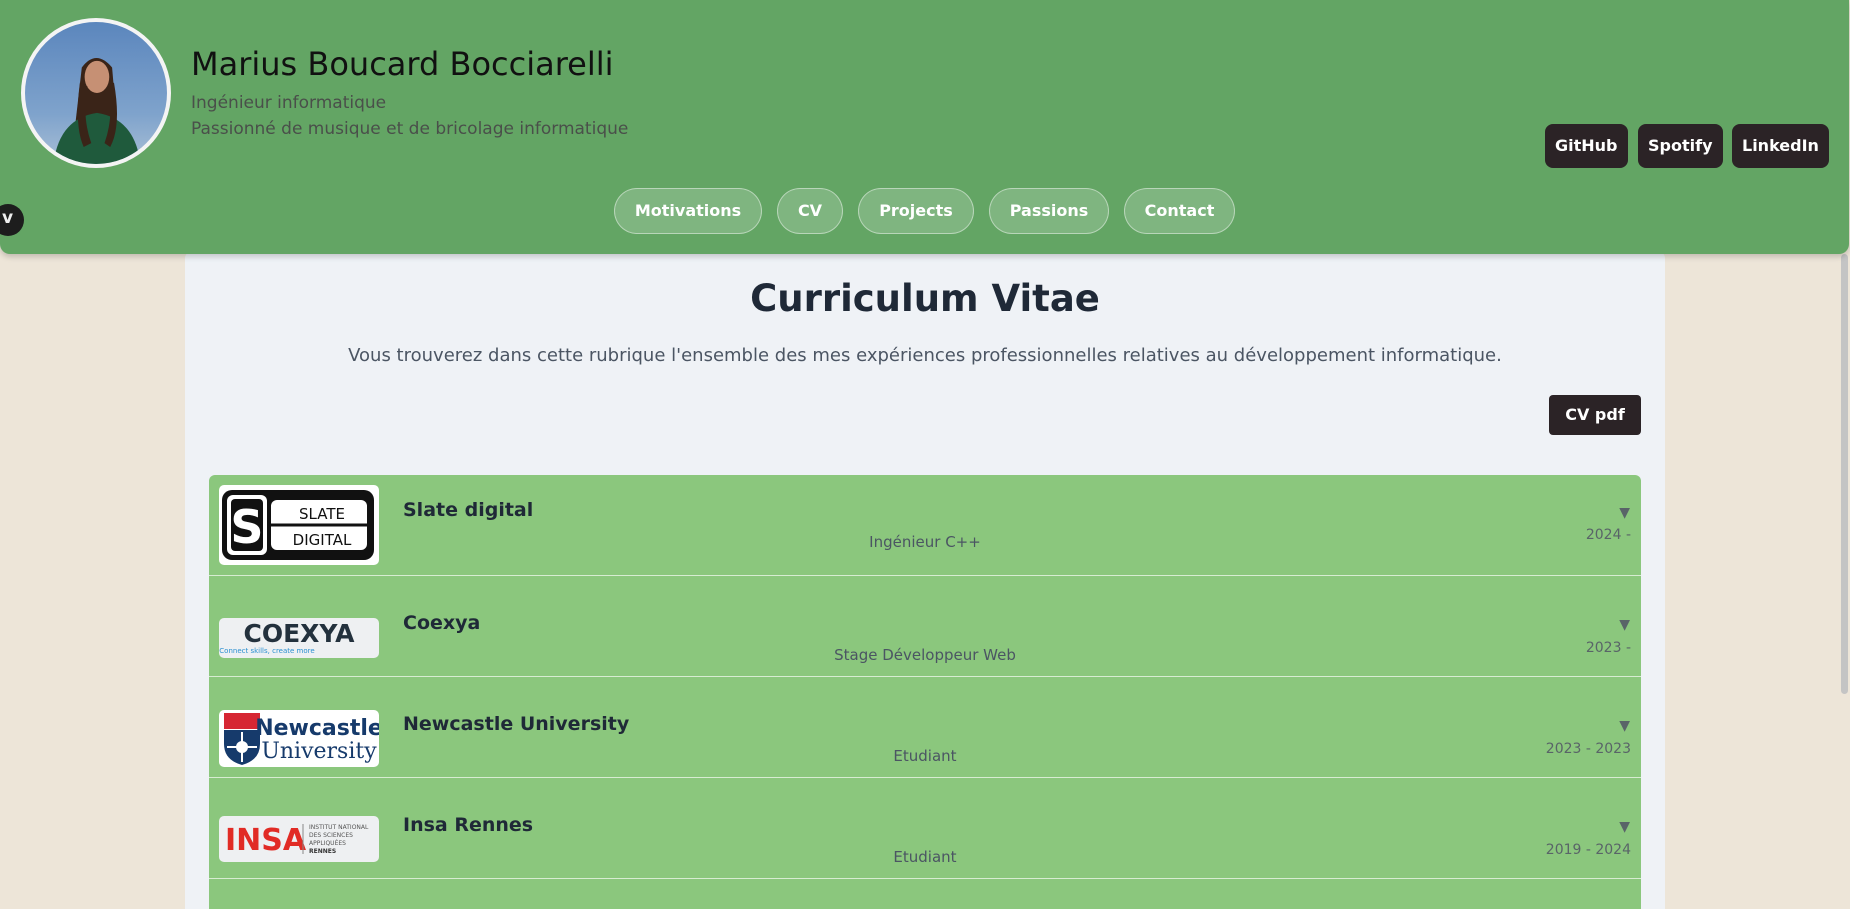  Describe the element at coordinates (1608, 648) in the screenshot. I see `dates: 2023 -` at that location.